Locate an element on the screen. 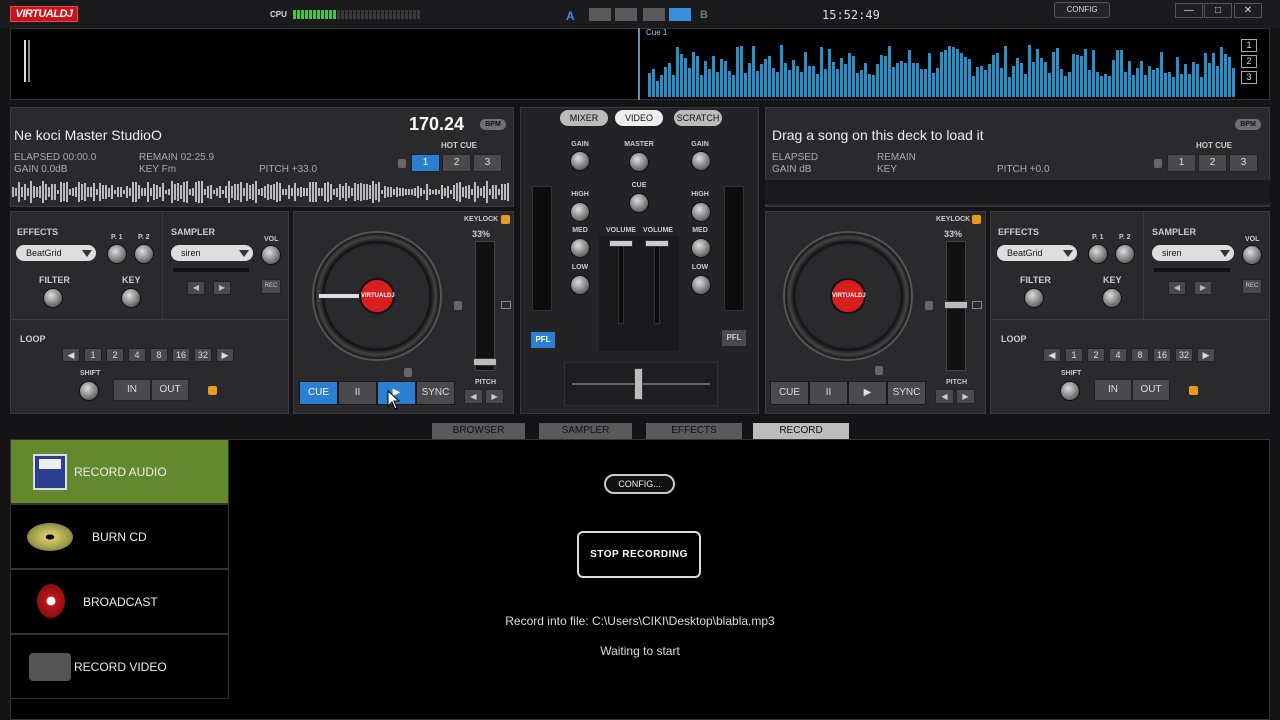  record-audio-item: RECORD AUDIO is located at coordinates (119, 471).